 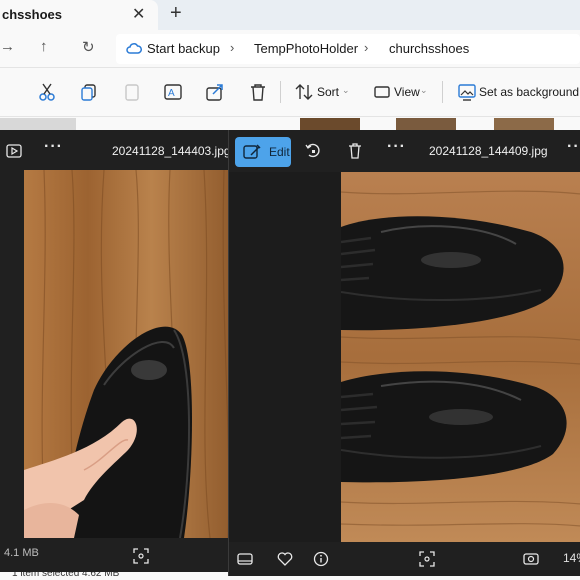 What do you see at coordinates (467, 92) in the screenshot?
I see `wallpaper-icon` at bounding box center [467, 92].